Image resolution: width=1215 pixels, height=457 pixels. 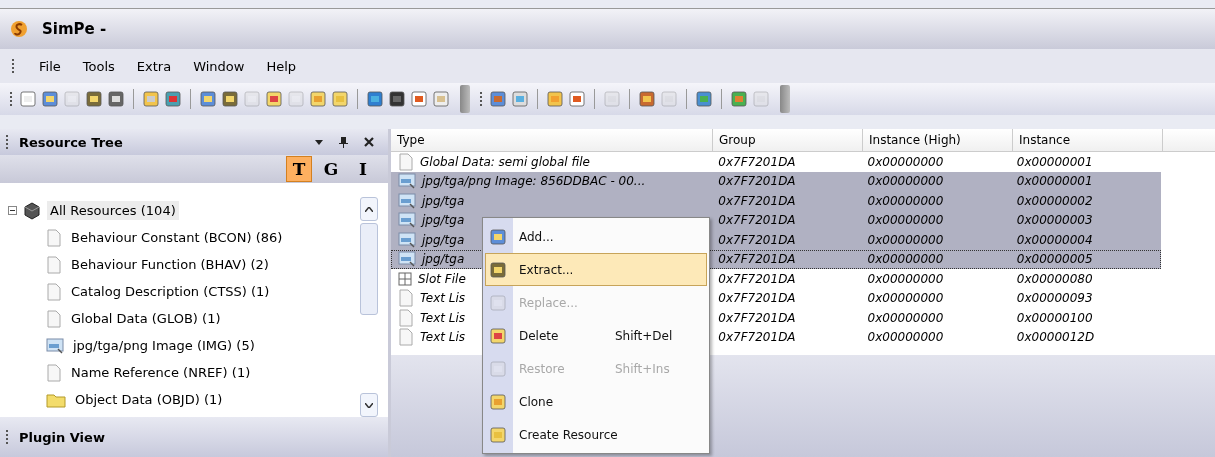 What do you see at coordinates (788, 140) in the screenshot?
I see `column-header: Group` at bounding box center [788, 140].